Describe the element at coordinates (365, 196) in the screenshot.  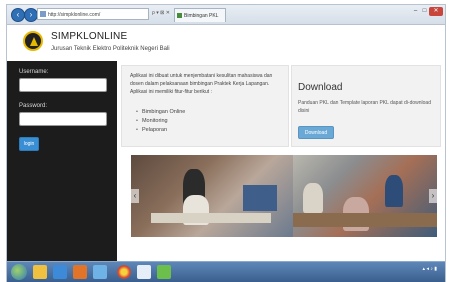
I see `carousel-photo-meeting` at that location.